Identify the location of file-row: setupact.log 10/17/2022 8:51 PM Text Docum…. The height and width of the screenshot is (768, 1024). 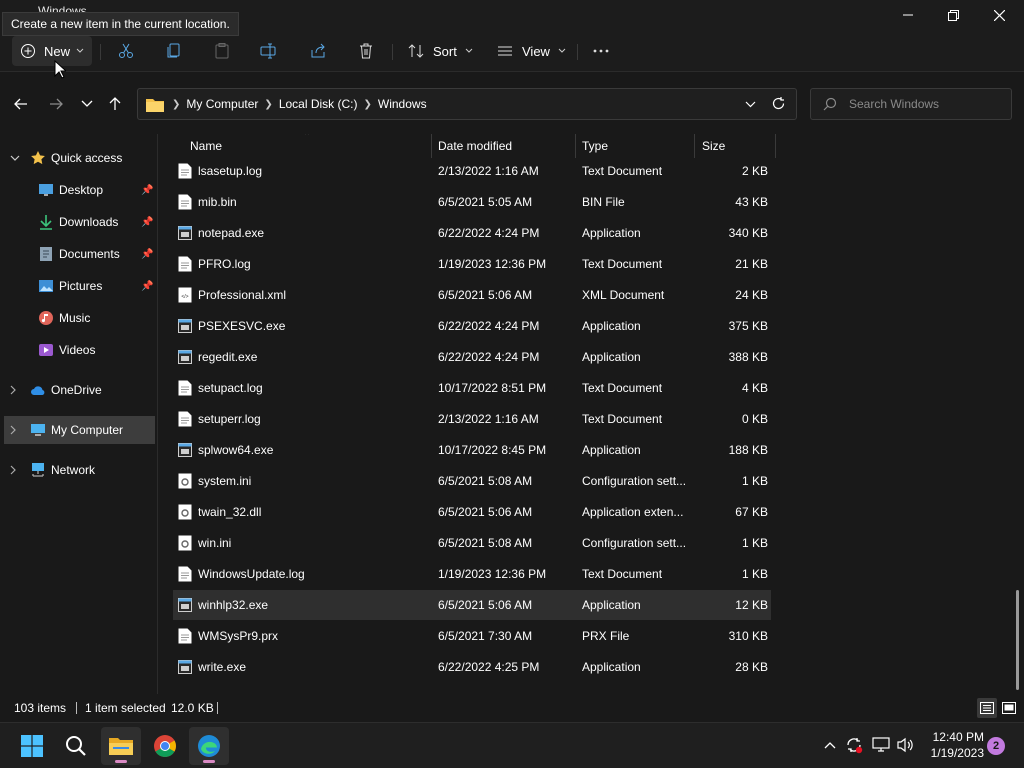
(472, 388).